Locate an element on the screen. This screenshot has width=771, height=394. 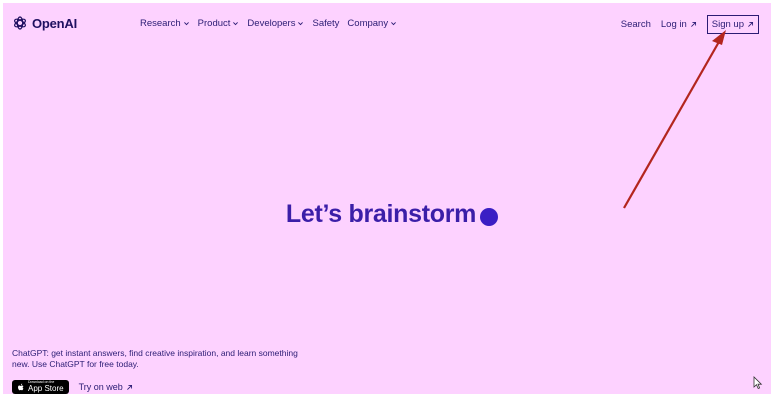
account-nav: Search Log in Sign up is located at coordinates (690, 24).